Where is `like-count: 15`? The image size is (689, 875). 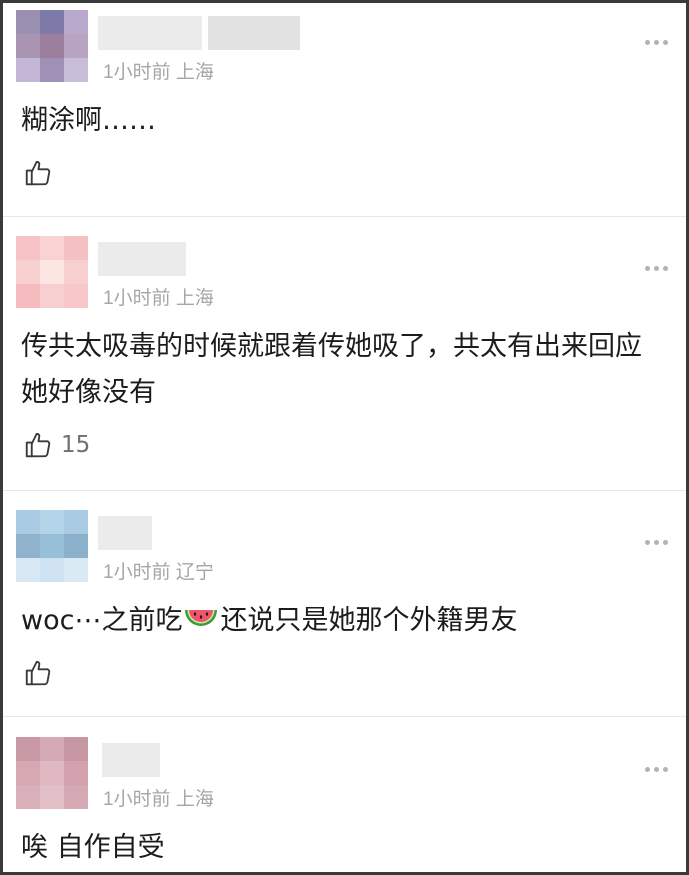
like-count: 15 is located at coordinates (76, 445).